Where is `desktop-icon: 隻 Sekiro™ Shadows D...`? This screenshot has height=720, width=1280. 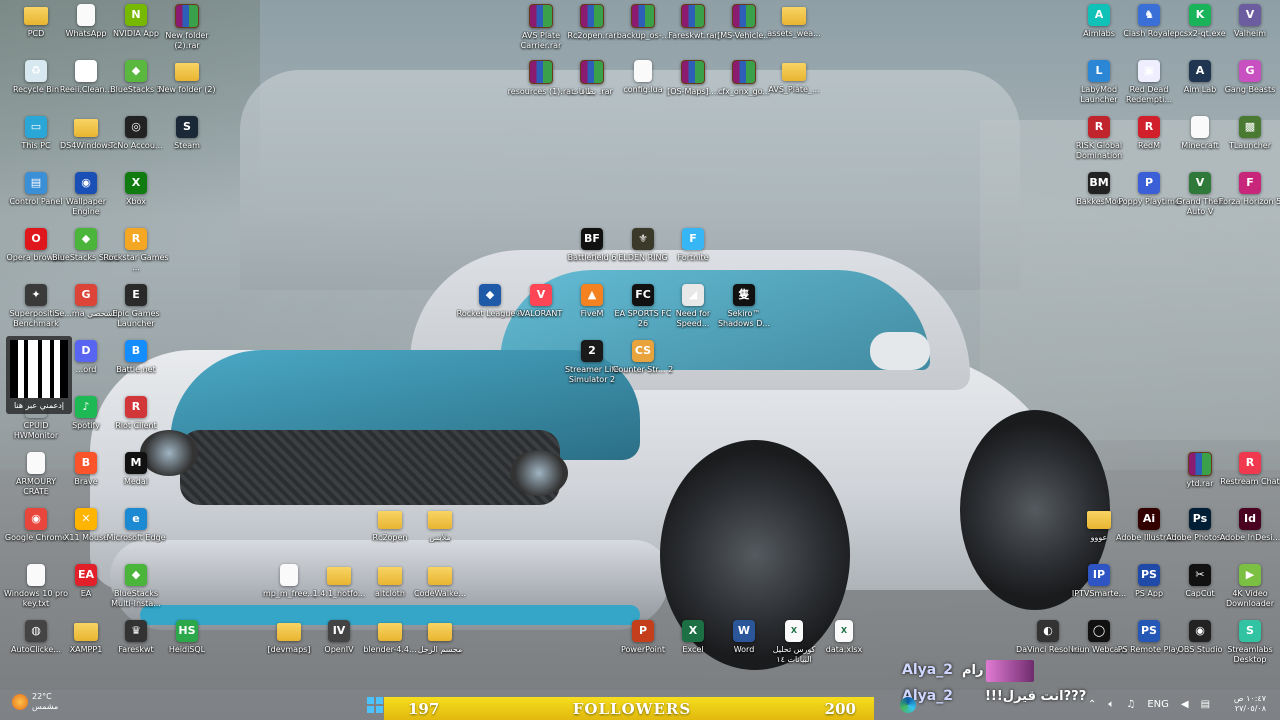 desktop-icon: 隻 Sekiro™ Shadows D... is located at coordinates (744, 312).